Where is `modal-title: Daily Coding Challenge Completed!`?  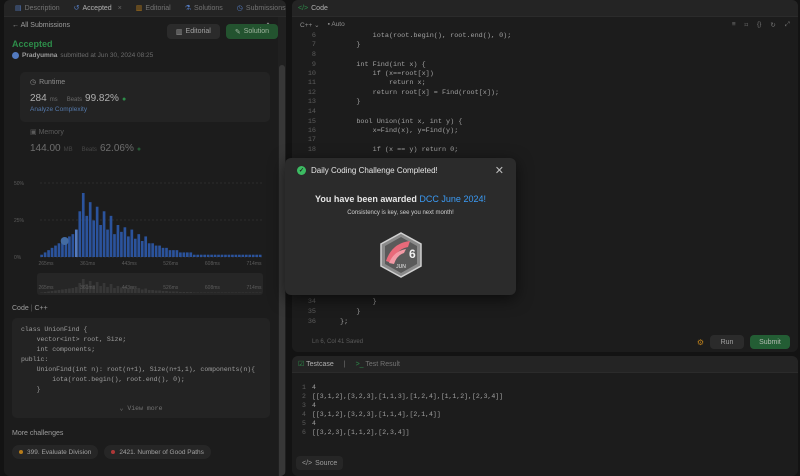
modal-title: Daily Coding Challenge Completed! is located at coordinates (374, 170).